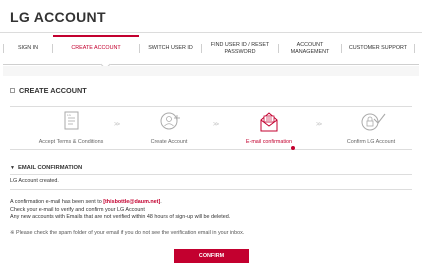  What do you see at coordinates (12, 90) in the screenshot?
I see `square-bullet-icon` at bounding box center [12, 90].